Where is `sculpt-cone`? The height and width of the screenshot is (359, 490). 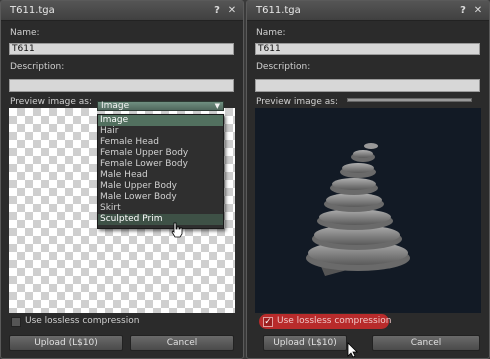
sculpt-cone is located at coordinates (358, 209).